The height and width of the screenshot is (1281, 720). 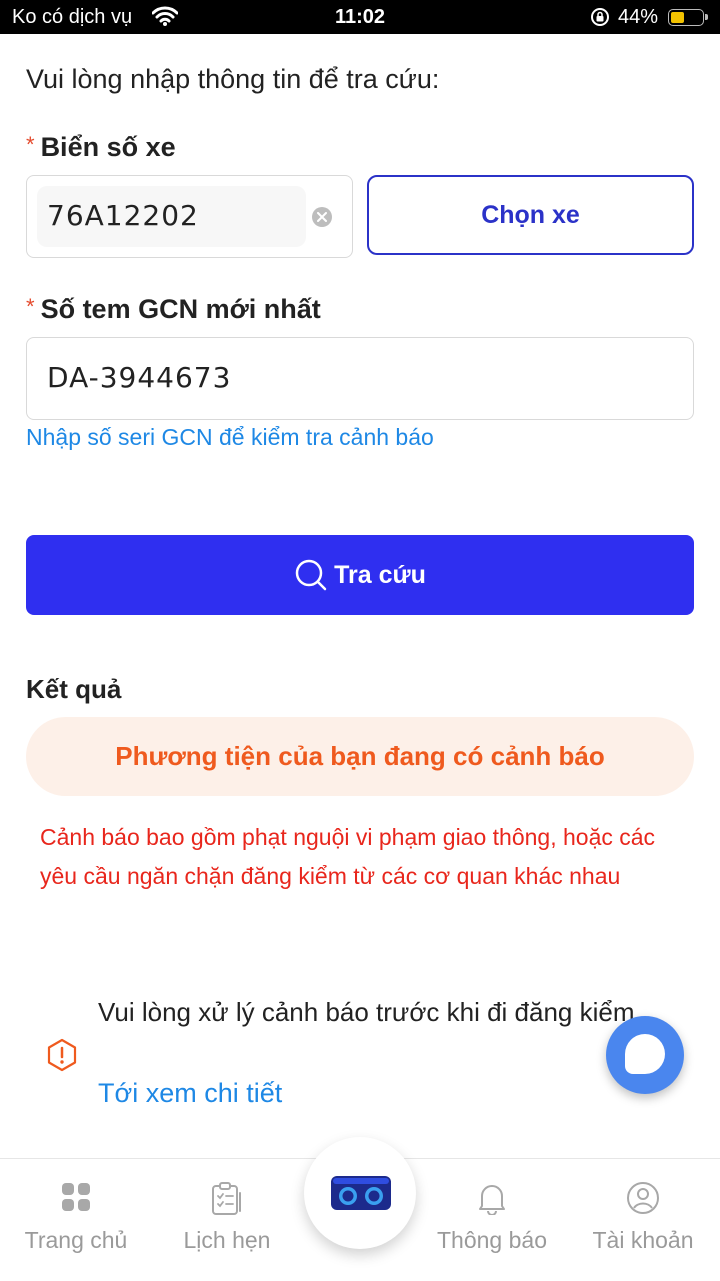 What do you see at coordinates (311, 575) in the screenshot?
I see `search-icon` at bounding box center [311, 575].